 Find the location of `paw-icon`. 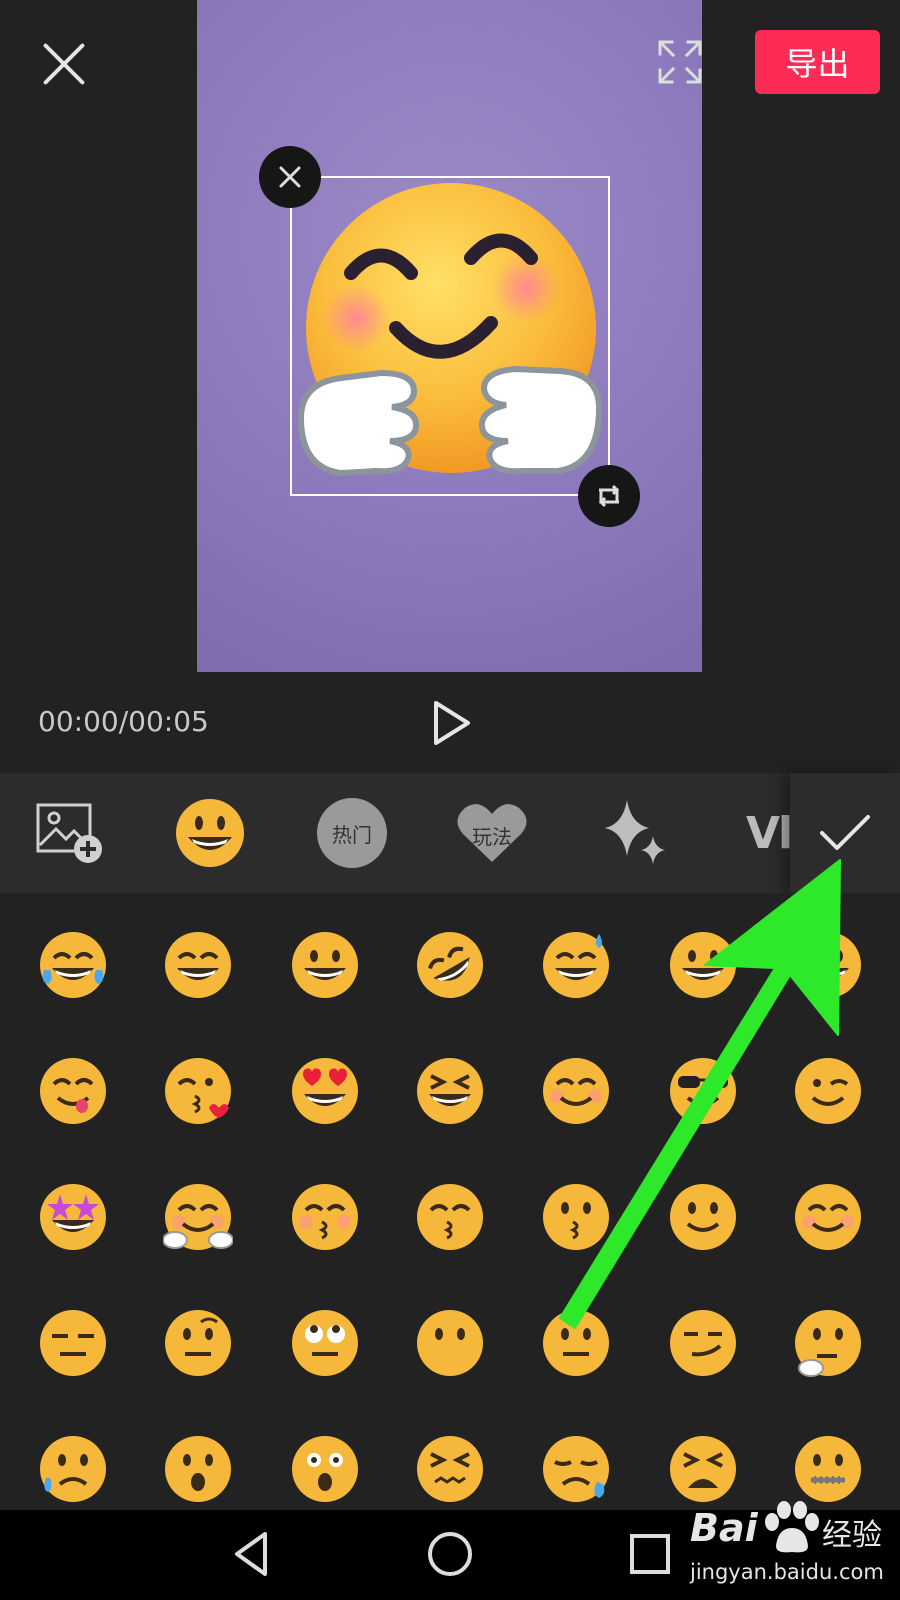

paw-icon is located at coordinates (792, 1527).